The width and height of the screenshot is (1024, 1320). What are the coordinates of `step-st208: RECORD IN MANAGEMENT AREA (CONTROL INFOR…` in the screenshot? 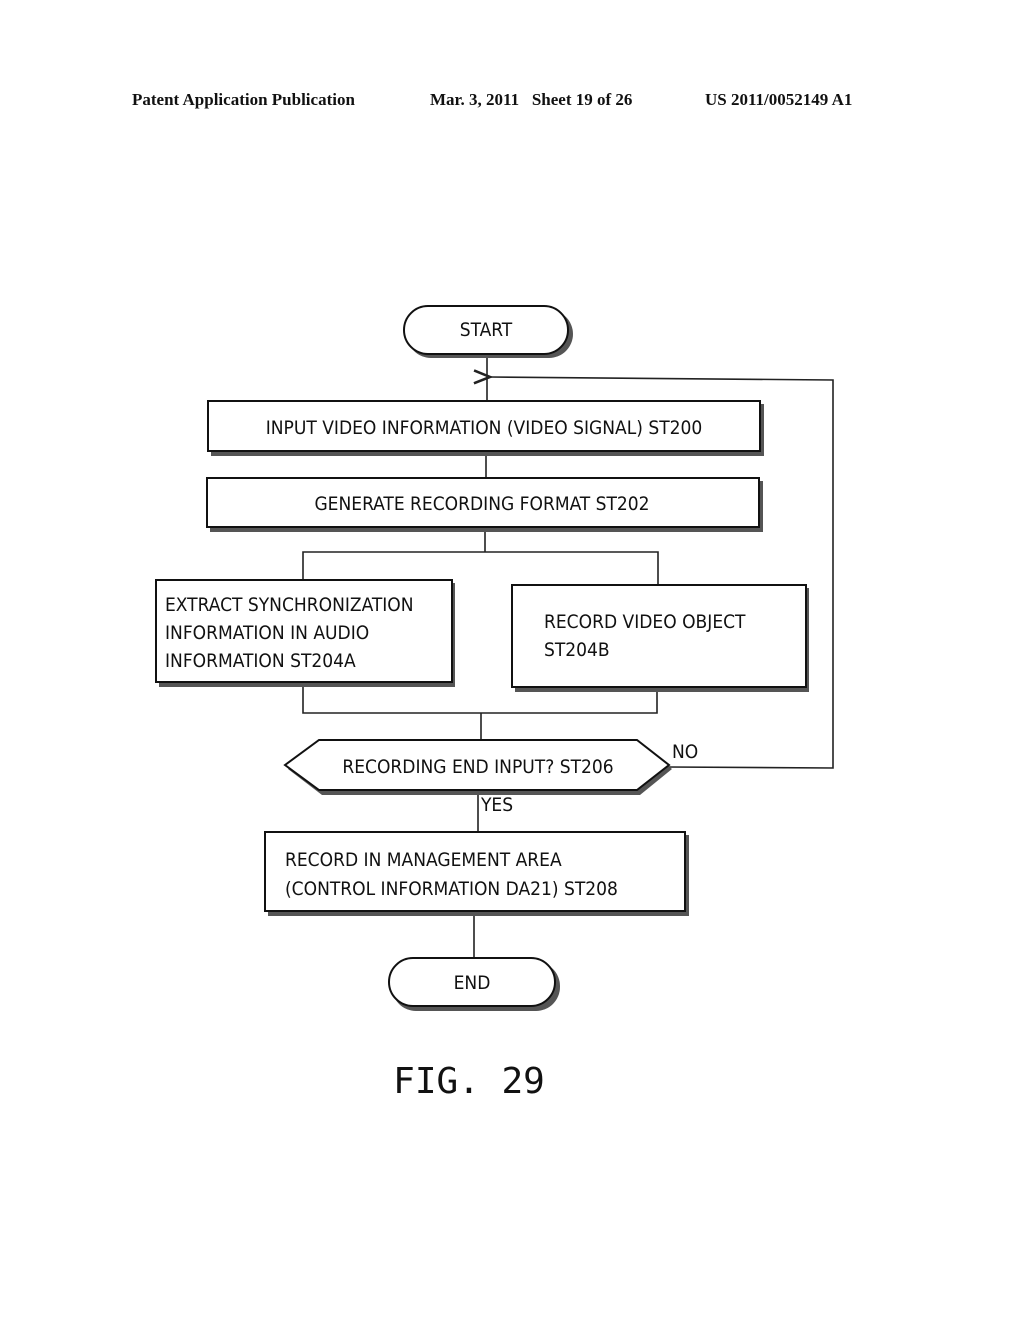 It's located at (476, 873).